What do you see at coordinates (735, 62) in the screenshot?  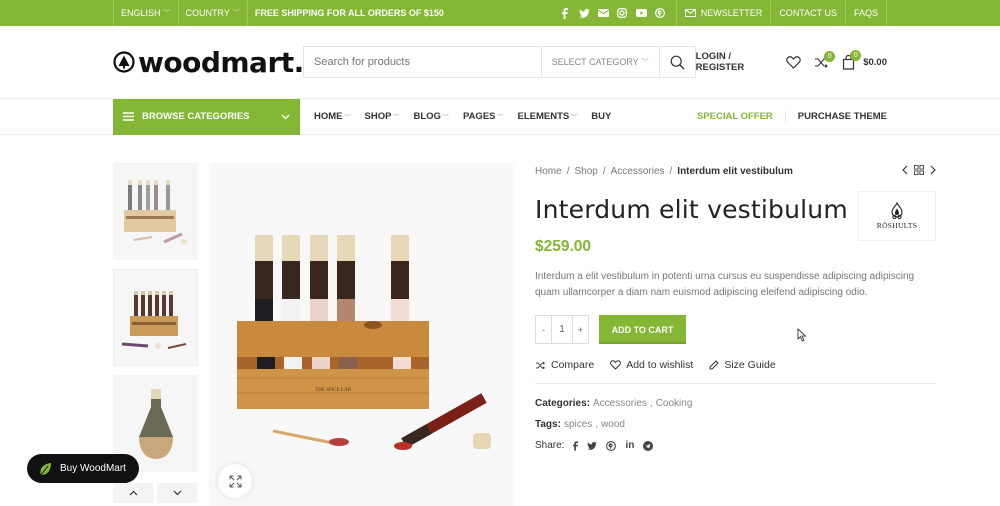 I see `login-register-link: LOGIN / REGISTER` at bounding box center [735, 62].